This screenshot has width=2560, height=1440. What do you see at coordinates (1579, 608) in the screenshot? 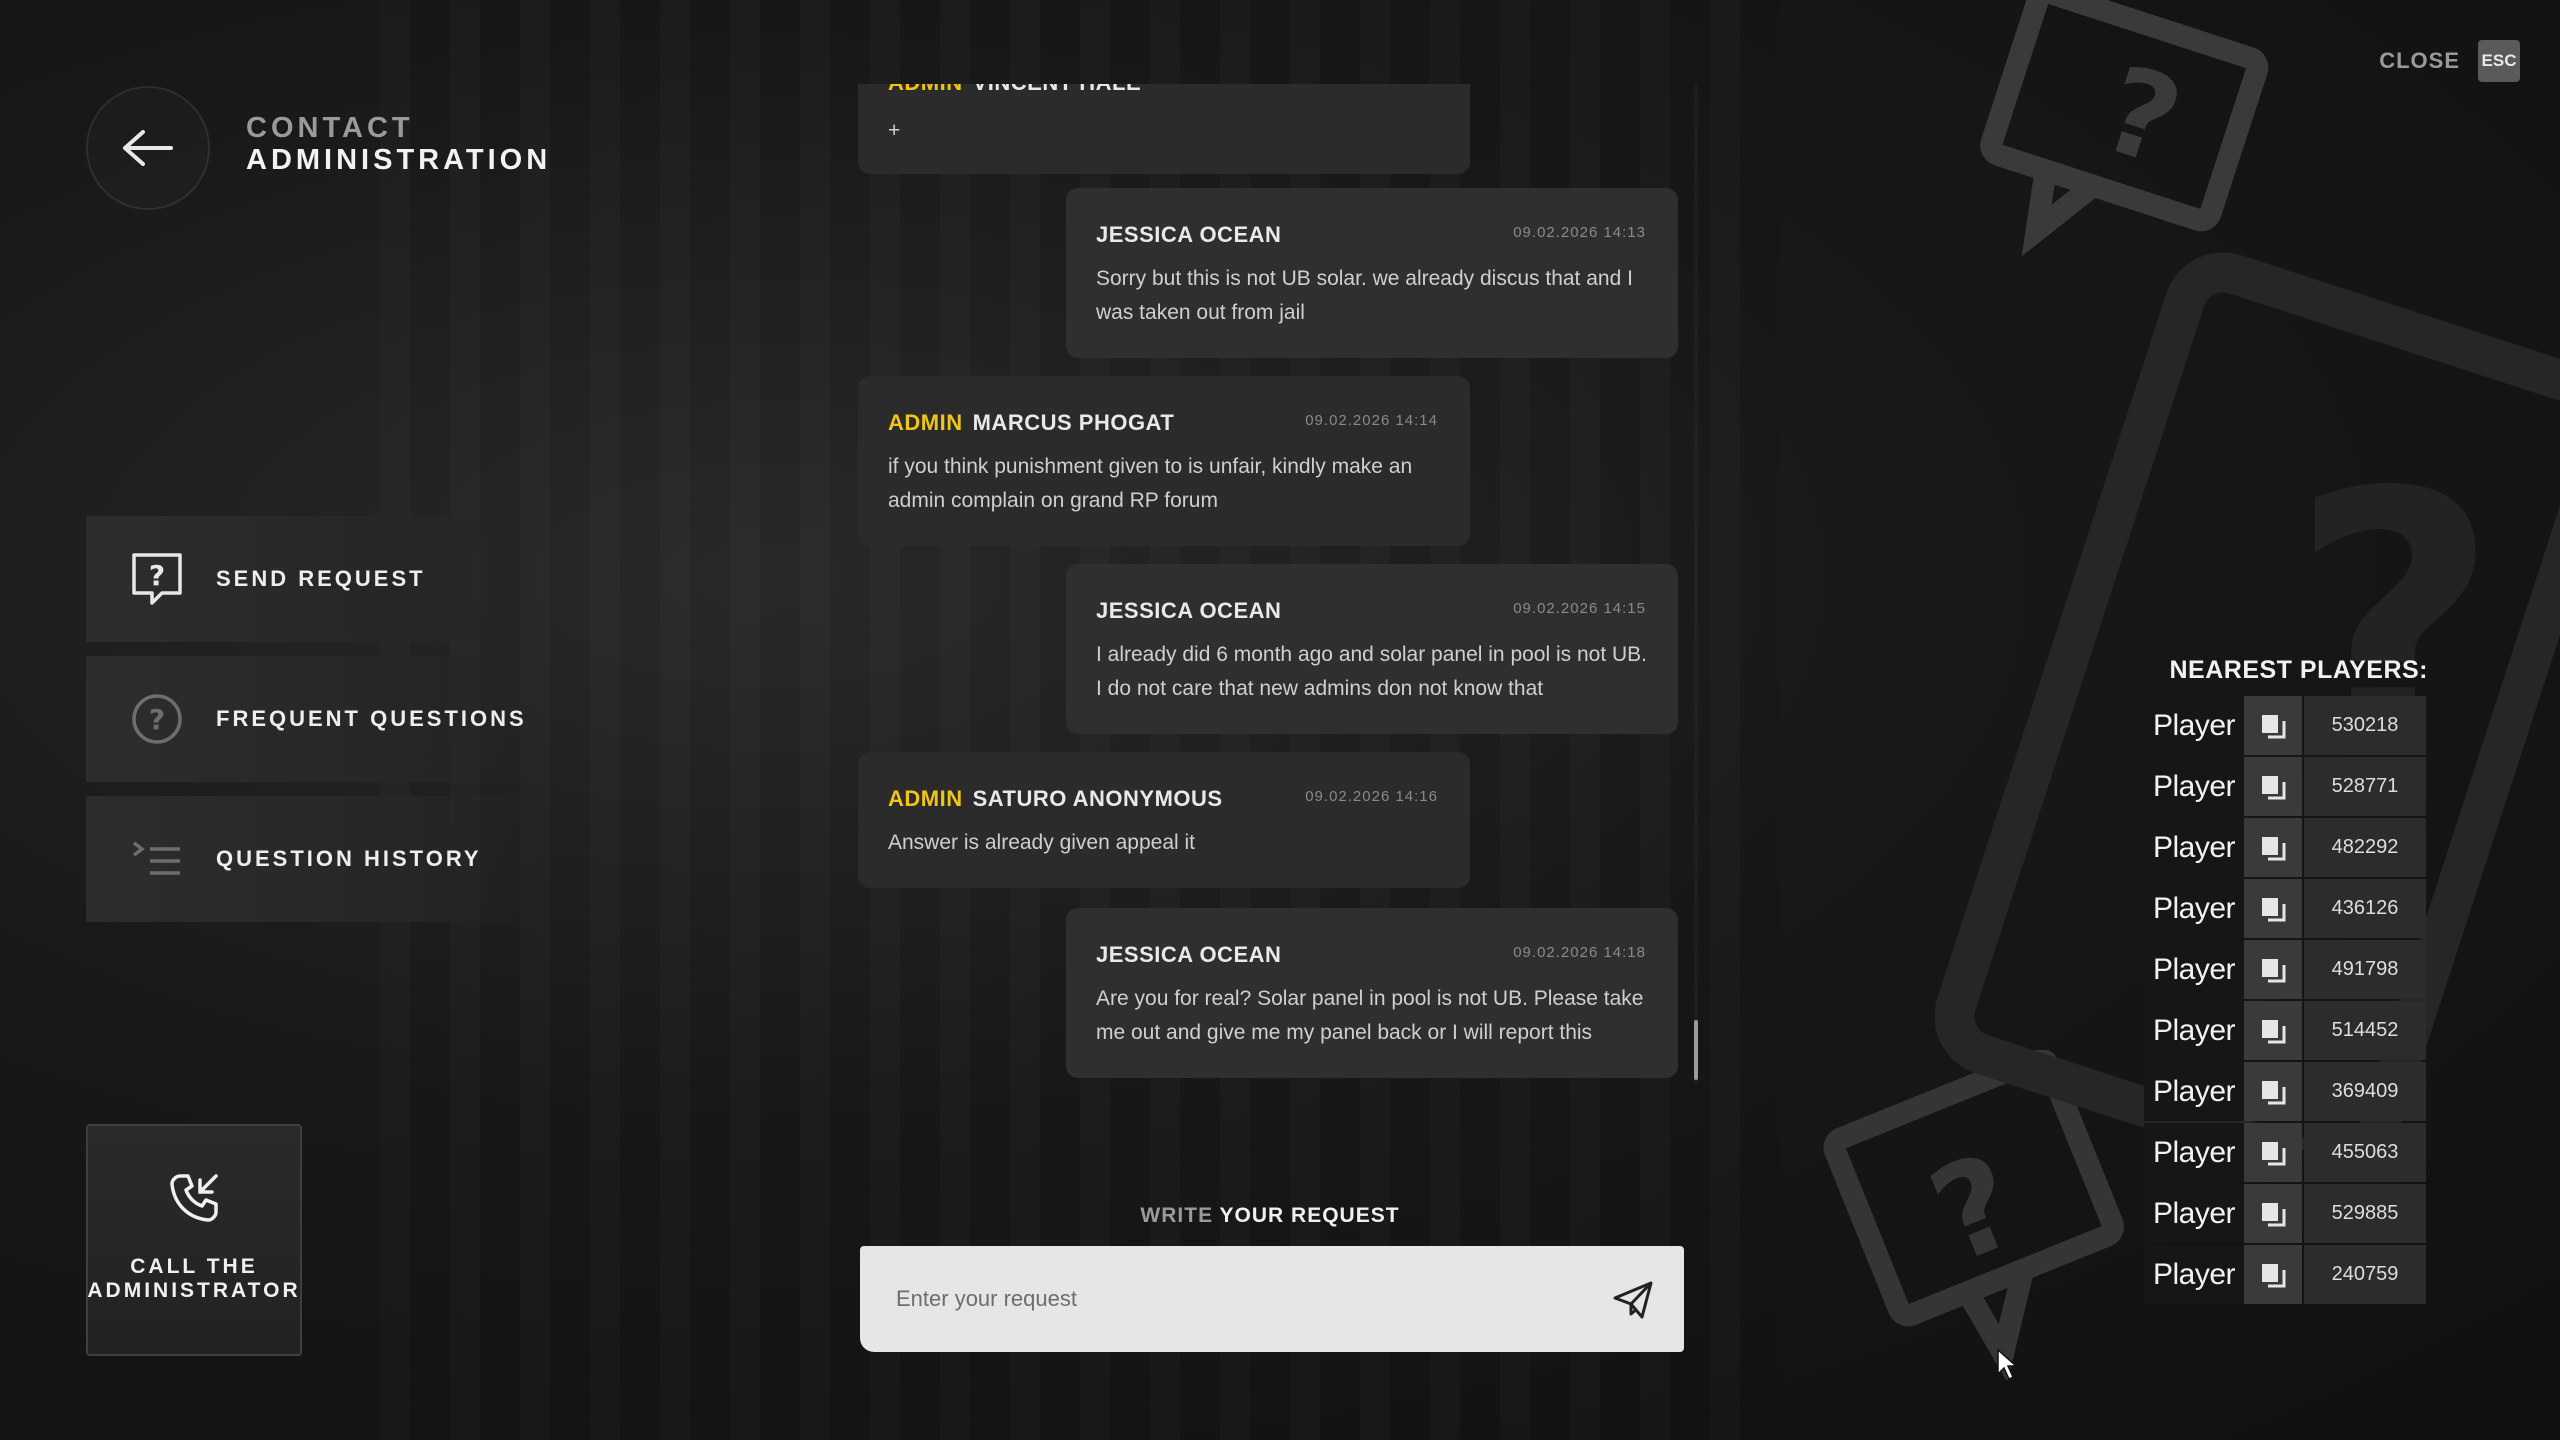
I see `message-time: 09.02.2026 14:15` at bounding box center [1579, 608].